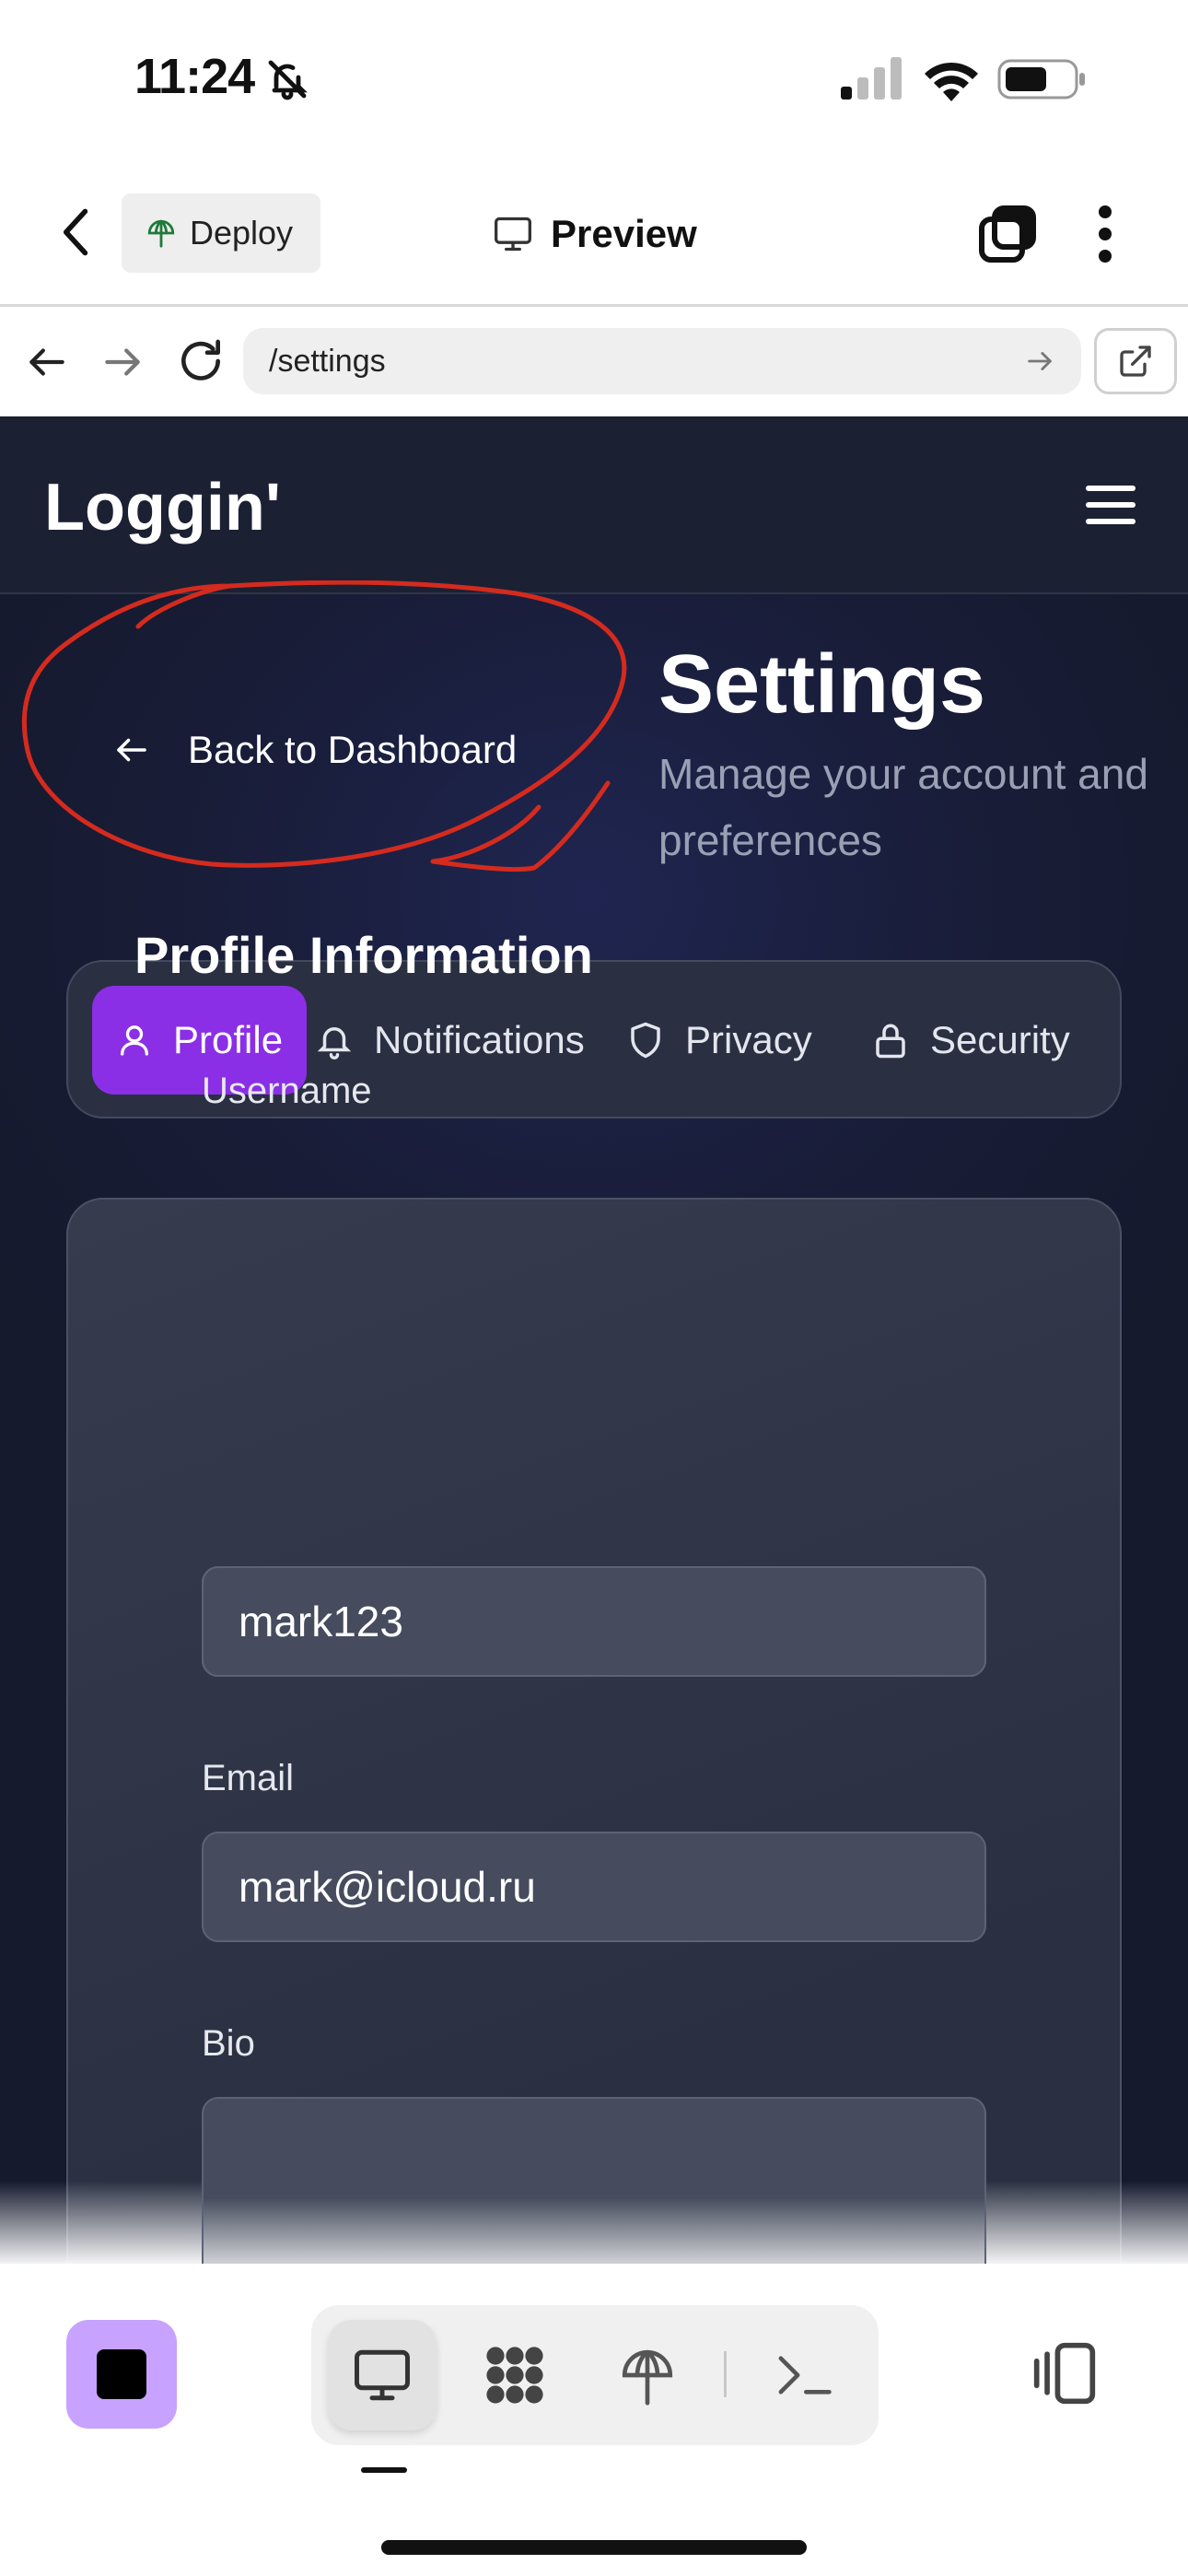 This screenshot has height=2576, width=1188. I want to click on open-external-button, so click(1135, 361).